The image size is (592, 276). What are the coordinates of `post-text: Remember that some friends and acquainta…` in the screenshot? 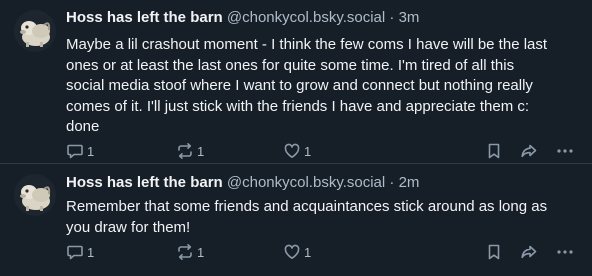 It's located at (323, 217).